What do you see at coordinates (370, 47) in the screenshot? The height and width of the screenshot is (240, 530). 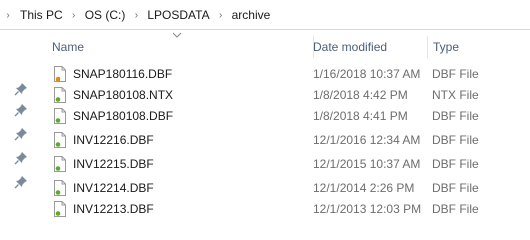 I see `column-header-date-modified: Date modified` at bounding box center [370, 47].